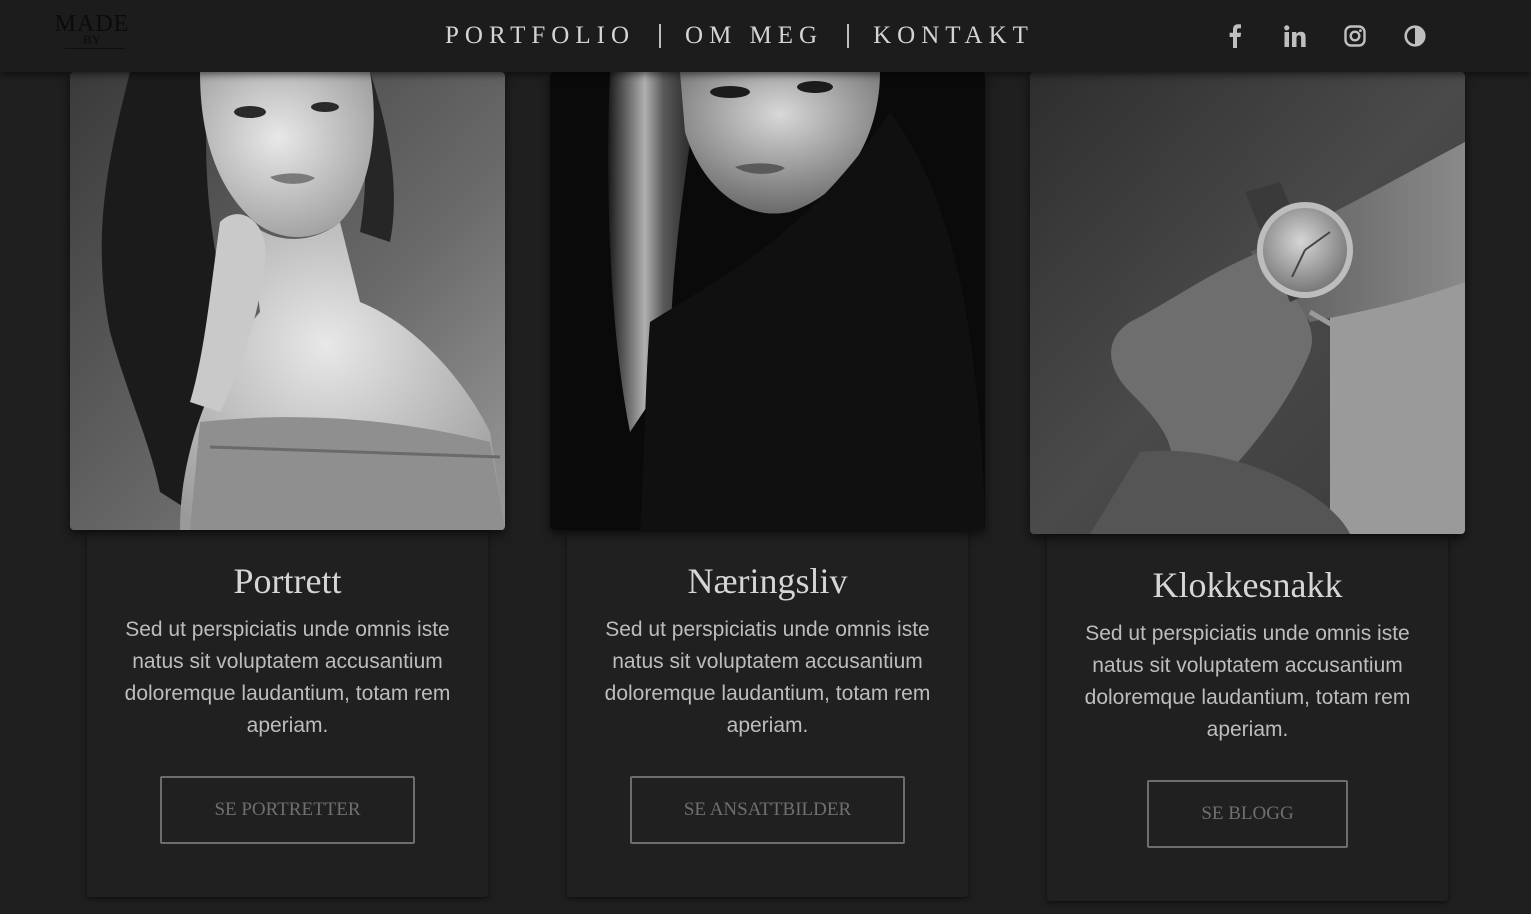 Image resolution: width=1531 pixels, height=914 pixels. I want to click on nav-item-om-meg: OM MEG, so click(754, 36).